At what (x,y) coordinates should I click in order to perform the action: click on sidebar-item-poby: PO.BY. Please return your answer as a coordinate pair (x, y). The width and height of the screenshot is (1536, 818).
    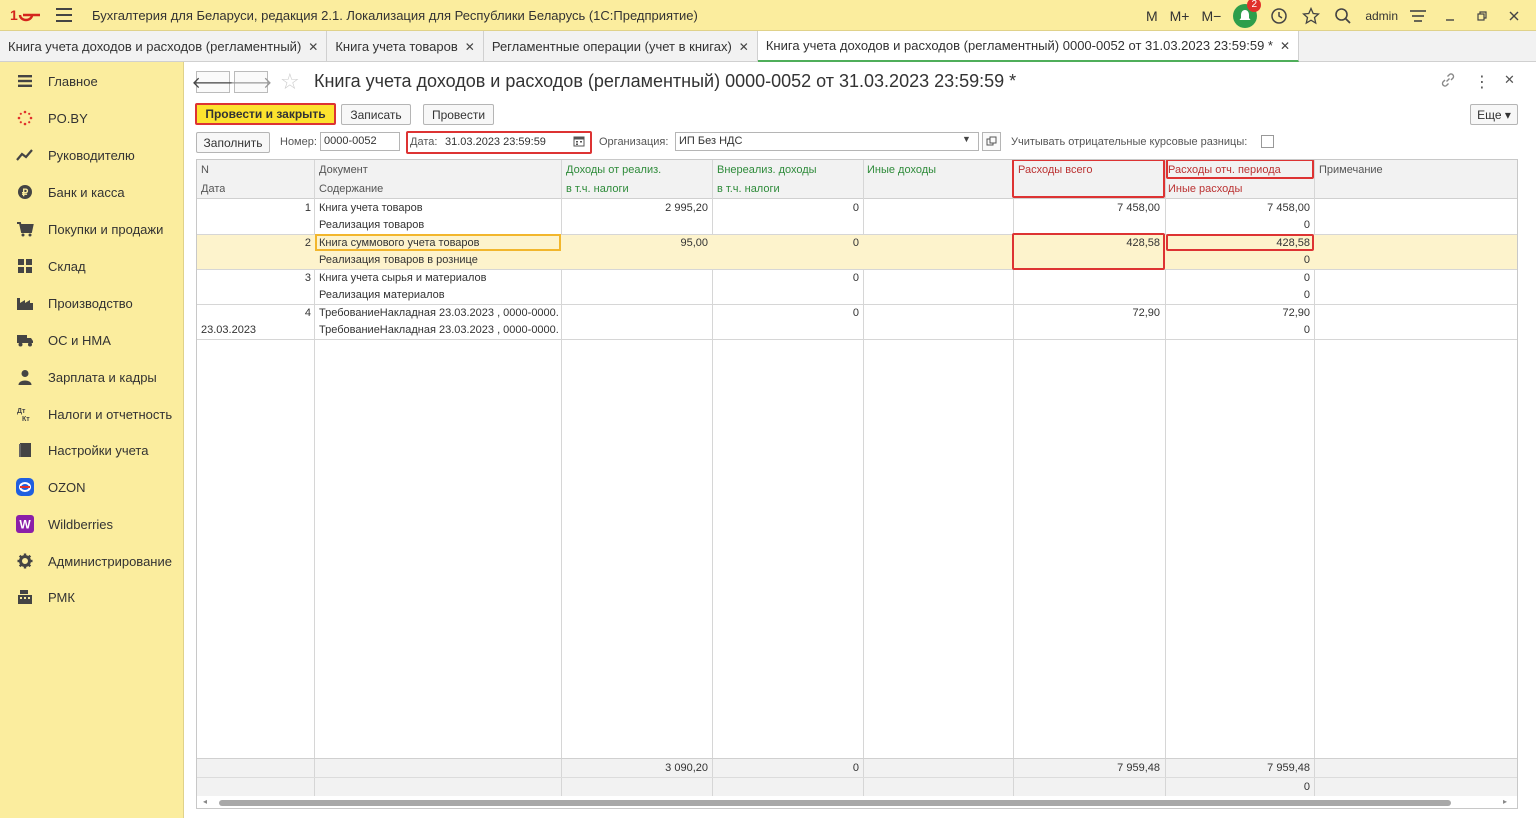
    Looking at the image, I should click on (92, 118).